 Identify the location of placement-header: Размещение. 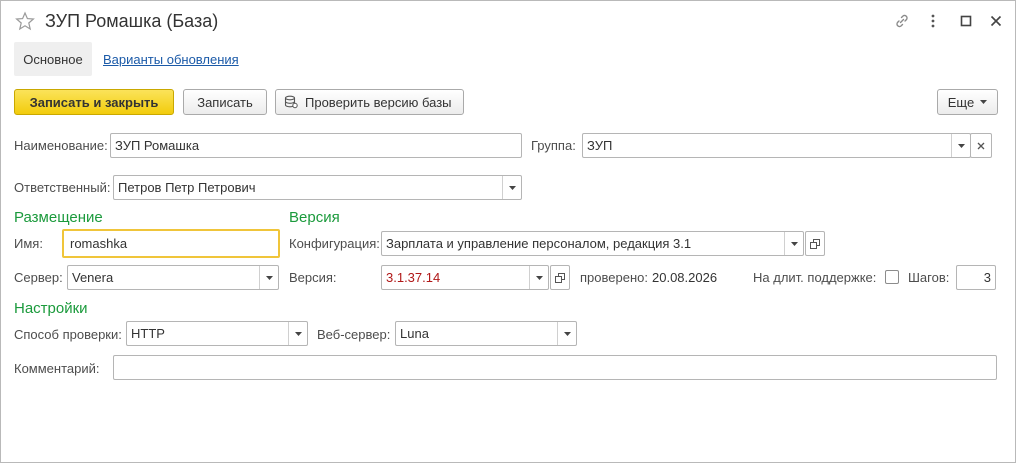
(58, 217).